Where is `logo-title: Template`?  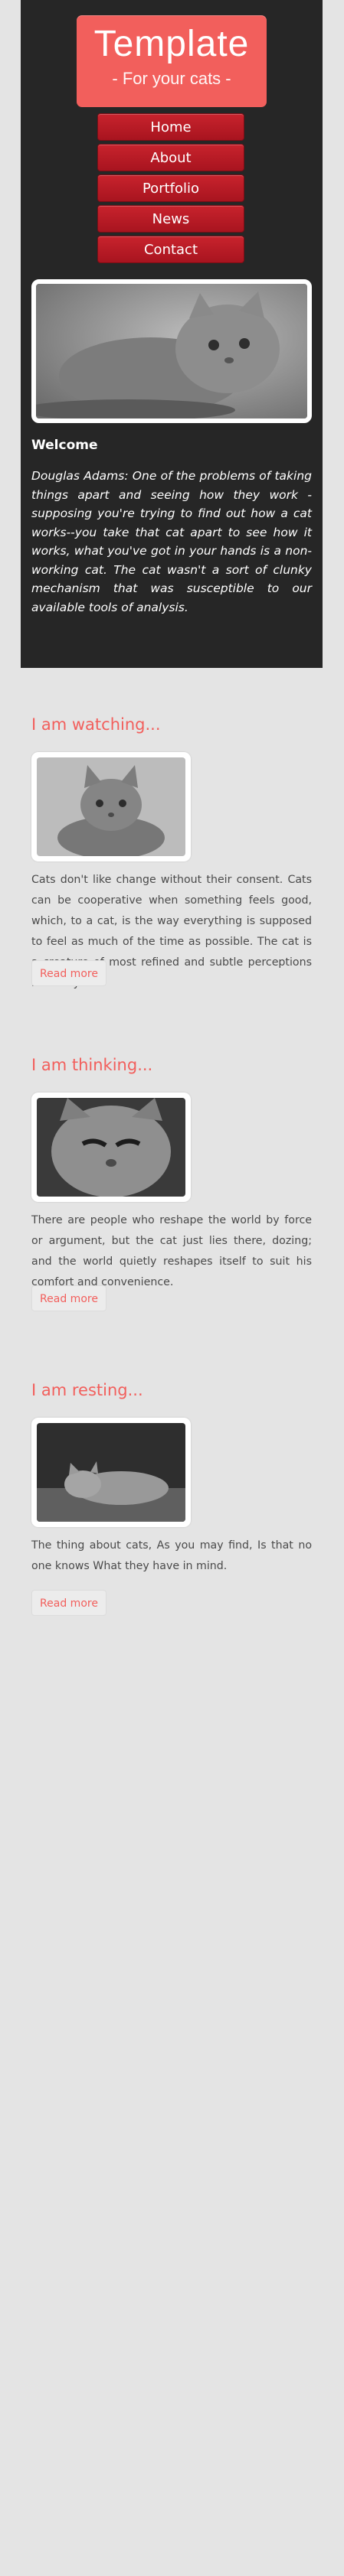 logo-title: Template is located at coordinates (172, 44).